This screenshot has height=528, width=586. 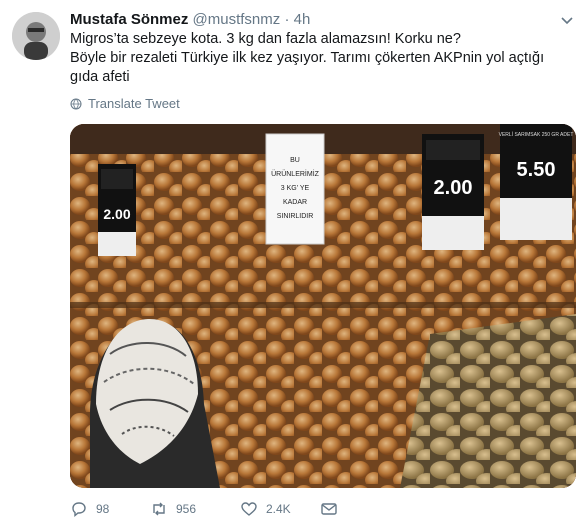 I want to click on like-count: 2.4K, so click(x=278, y=509).